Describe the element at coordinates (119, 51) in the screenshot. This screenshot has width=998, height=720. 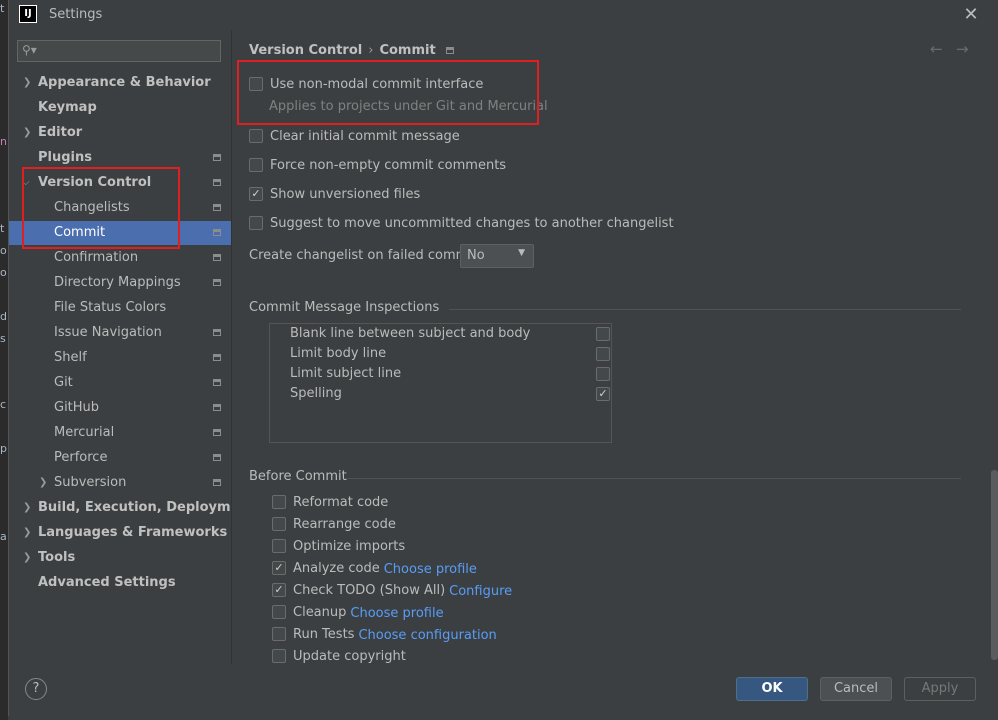
I see `search-input: ⚲▾` at that location.